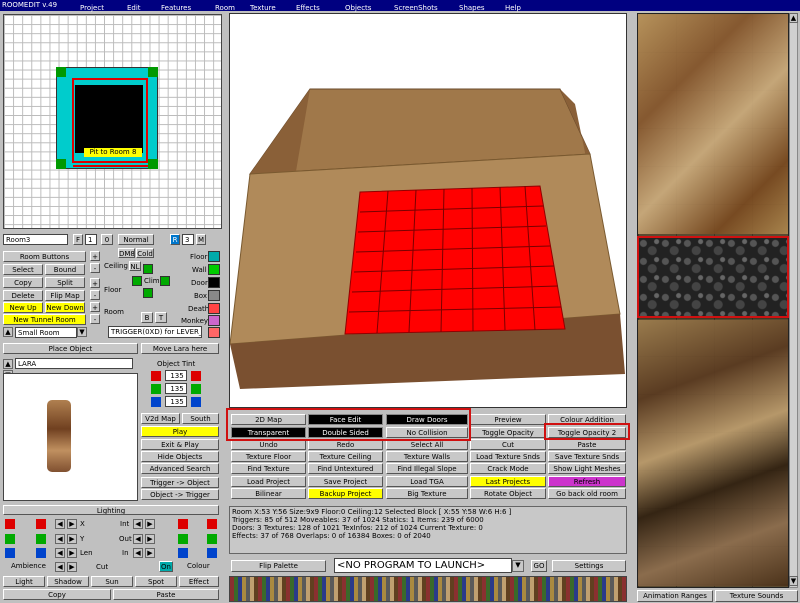 The width and height of the screenshot is (800, 603). I want to click on colour-red-icon, so click(183, 524).